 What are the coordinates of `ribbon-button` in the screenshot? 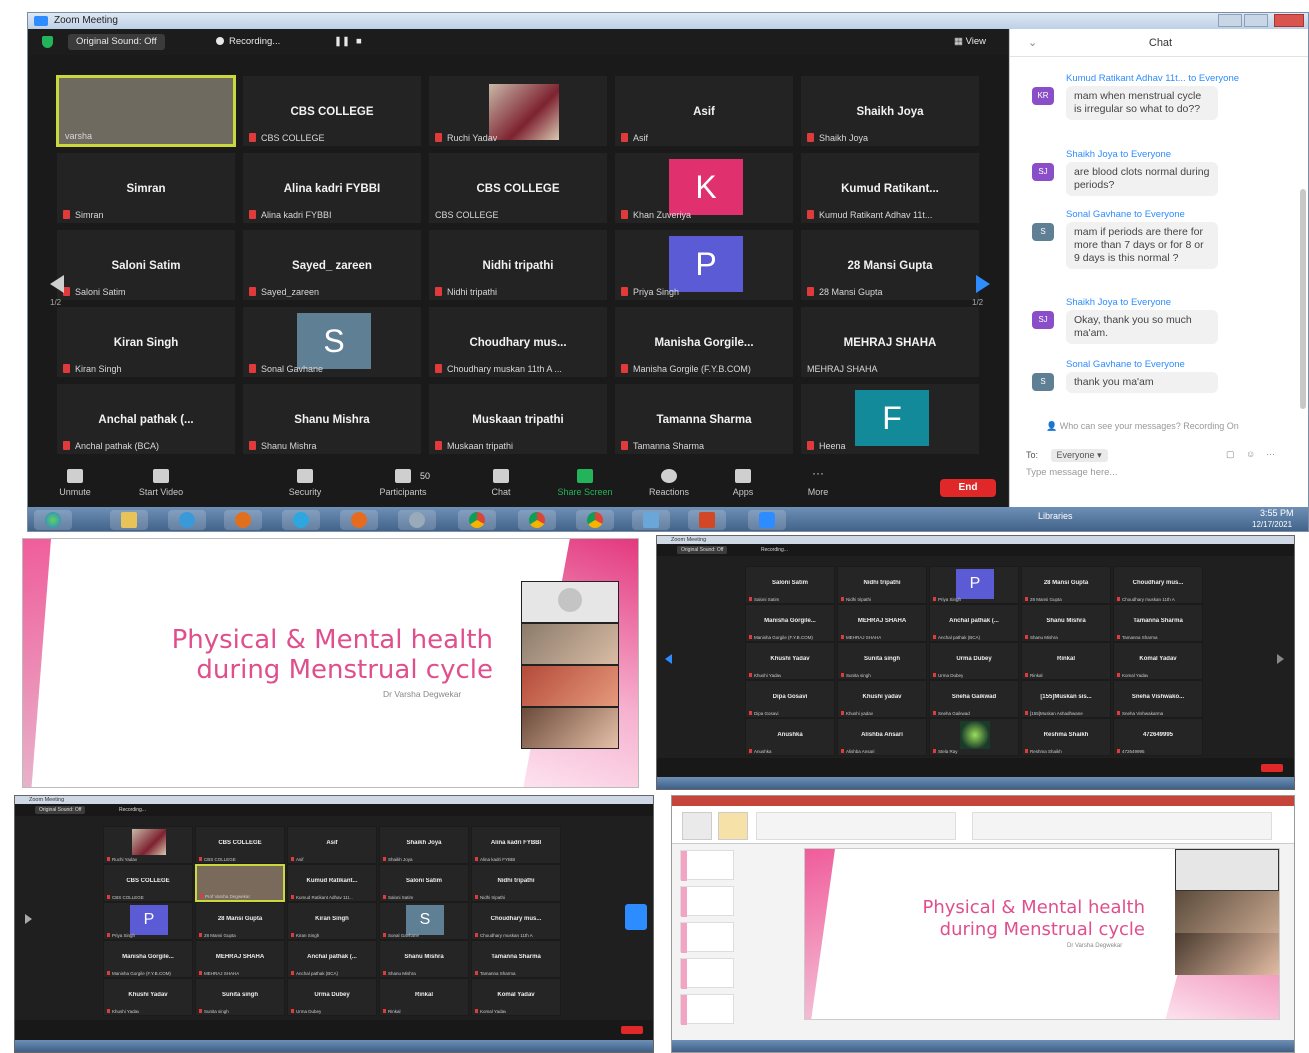 It's located at (733, 826).